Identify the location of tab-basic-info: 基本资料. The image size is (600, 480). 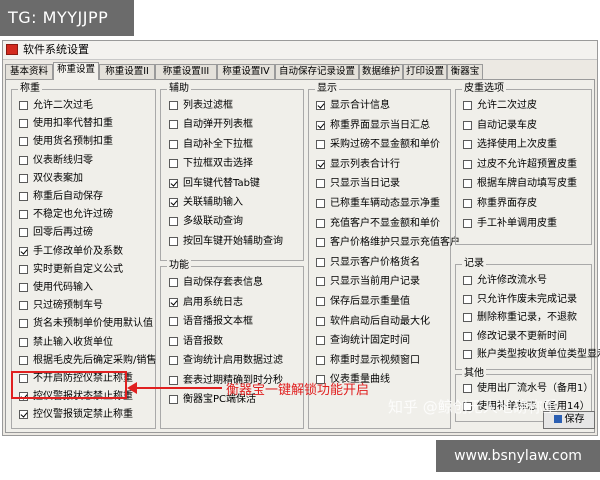
(29, 71).